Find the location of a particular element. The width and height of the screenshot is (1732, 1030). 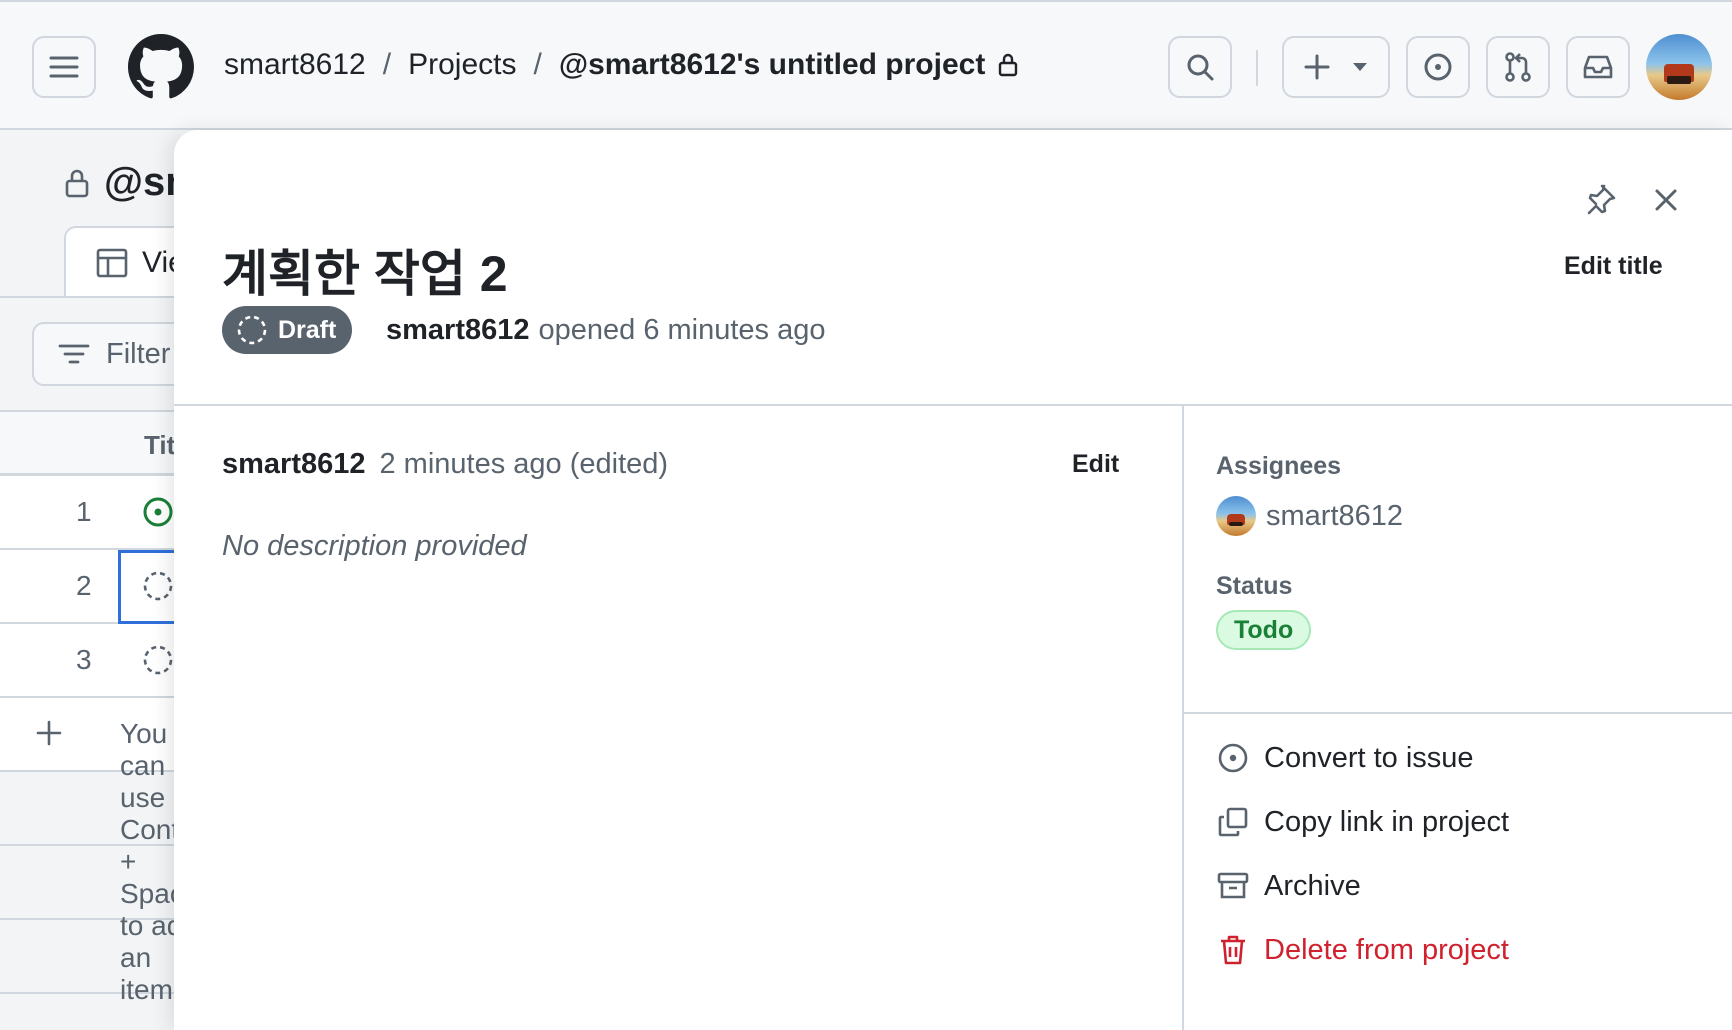

delete-from-project-button: Delete from project is located at coordinates (1362, 950).